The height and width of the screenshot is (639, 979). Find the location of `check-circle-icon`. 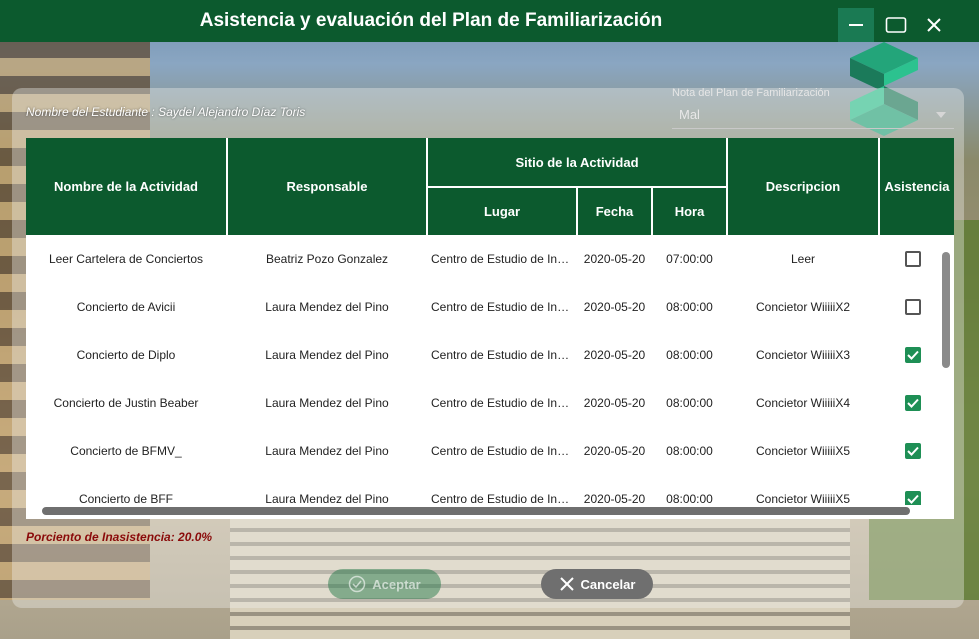

check-circle-icon is located at coordinates (357, 584).